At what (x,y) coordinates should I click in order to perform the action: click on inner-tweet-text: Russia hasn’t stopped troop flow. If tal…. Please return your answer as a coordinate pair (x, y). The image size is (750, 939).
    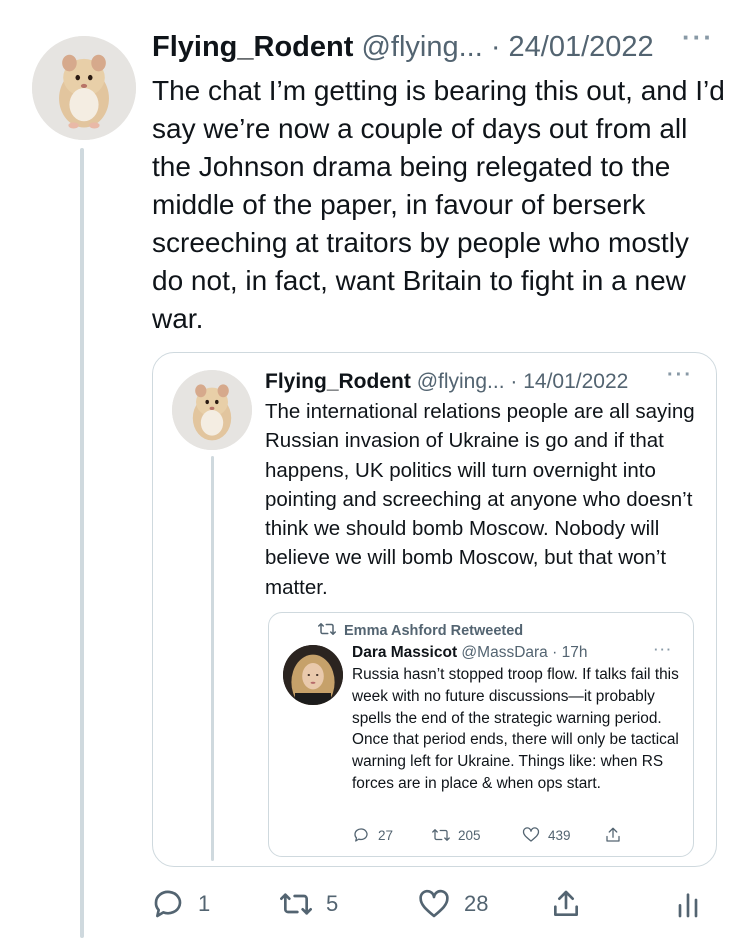
    Looking at the image, I should click on (515, 729).